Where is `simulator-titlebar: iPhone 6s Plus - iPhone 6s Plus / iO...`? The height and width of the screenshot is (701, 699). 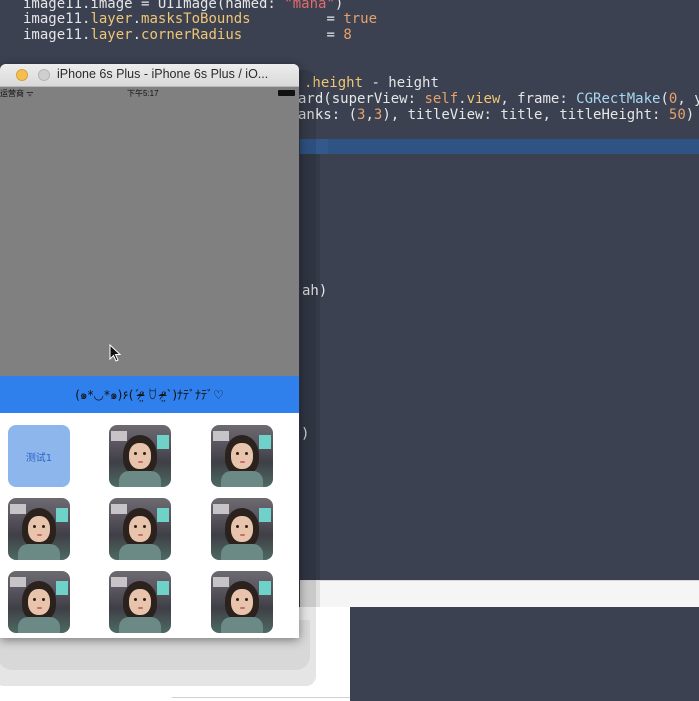 simulator-titlebar: iPhone 6s Plus - iPhone 6s Plus / iO... is located at coordinates (149, 75).